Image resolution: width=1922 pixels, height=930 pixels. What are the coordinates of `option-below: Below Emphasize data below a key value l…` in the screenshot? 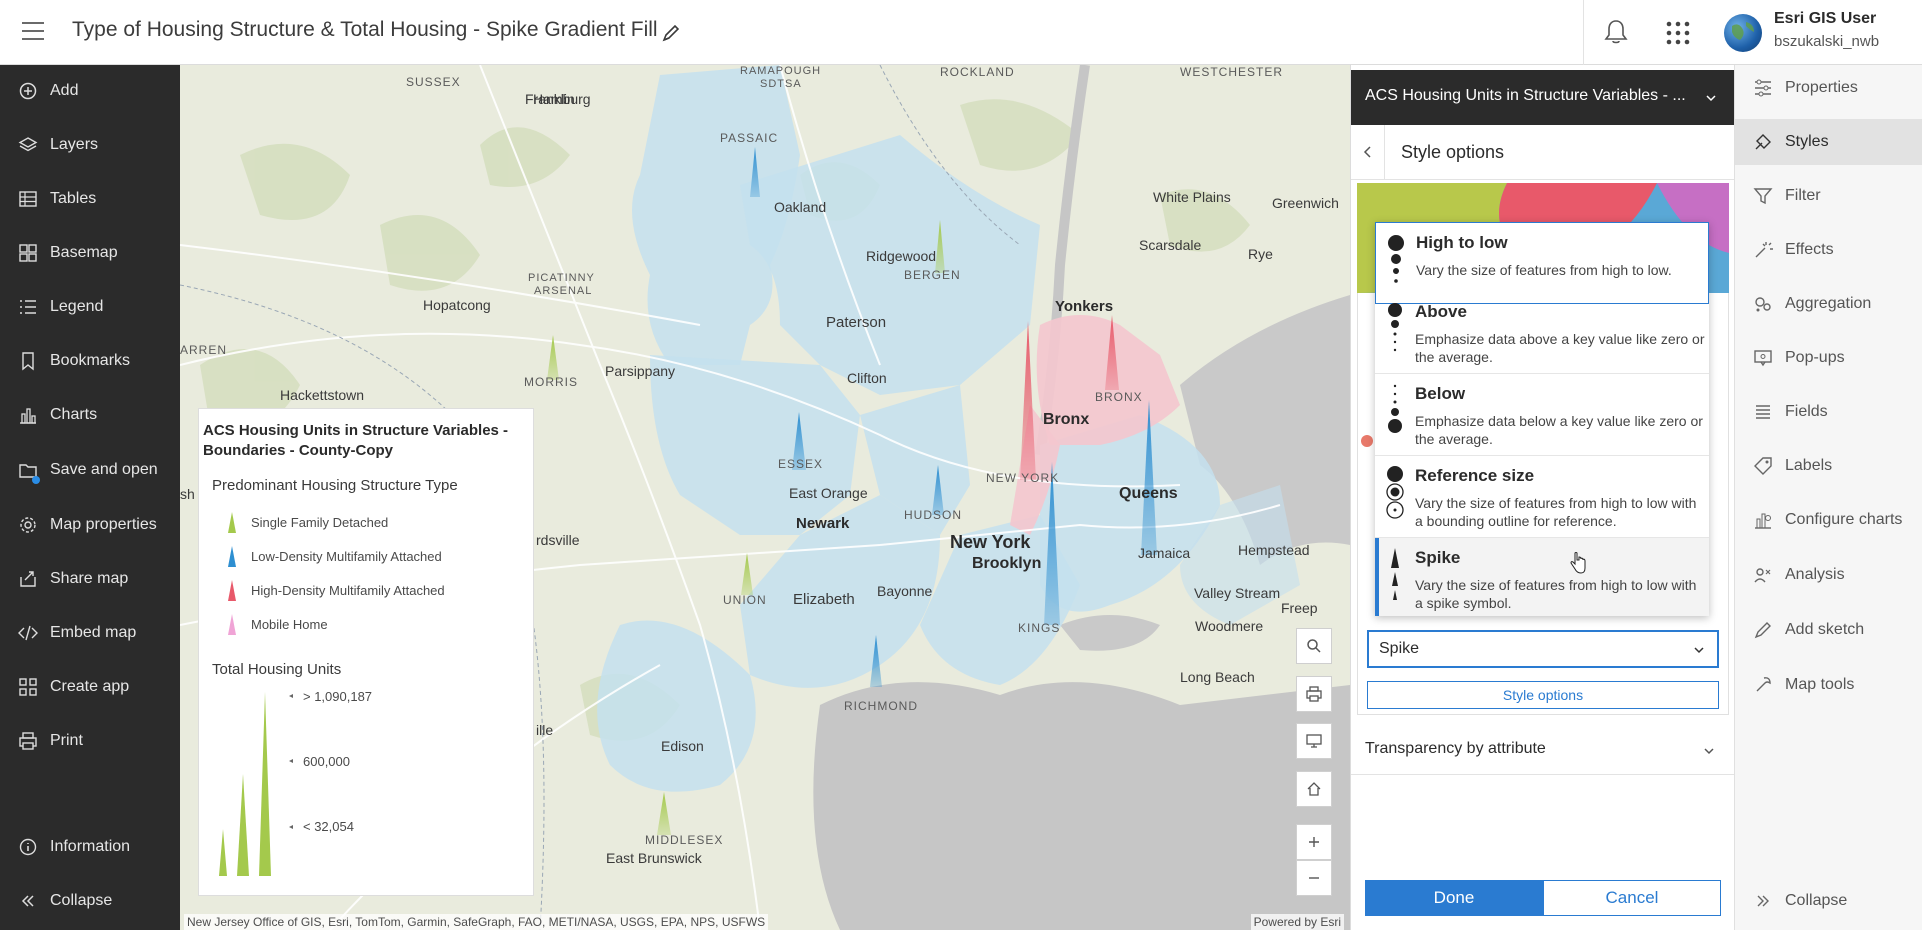 It's located at (1542, 415).